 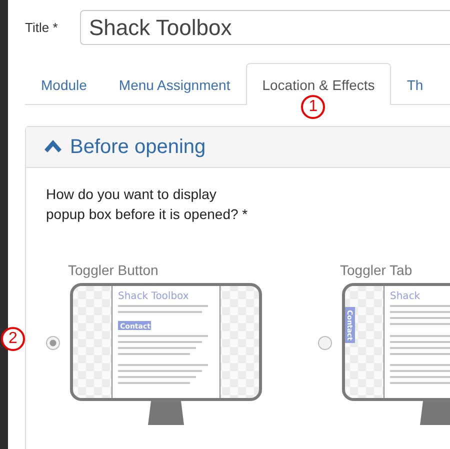 I want to click on title-label: Title *, so click(x=42, y=27).